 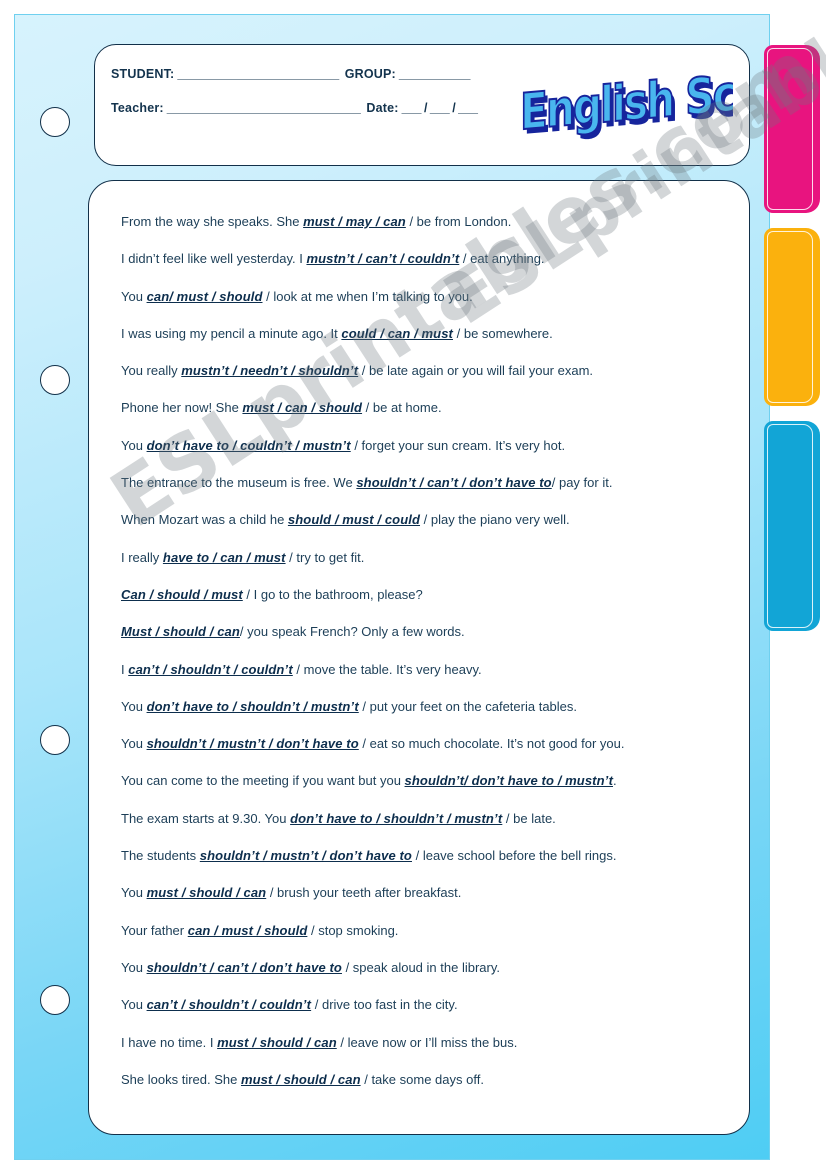 I want to click on exercise-prefix: I didn’t feel like well yesterday. I, so click(x=214, y=259).